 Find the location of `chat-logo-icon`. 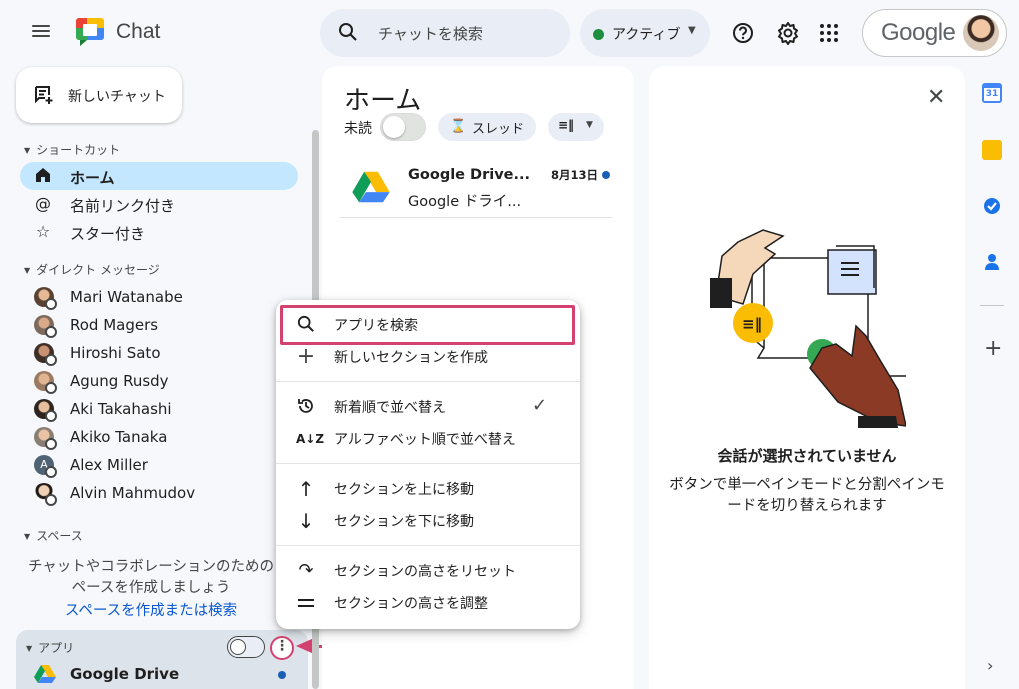

chat-logo-icon is located at coordinates (90, 32).